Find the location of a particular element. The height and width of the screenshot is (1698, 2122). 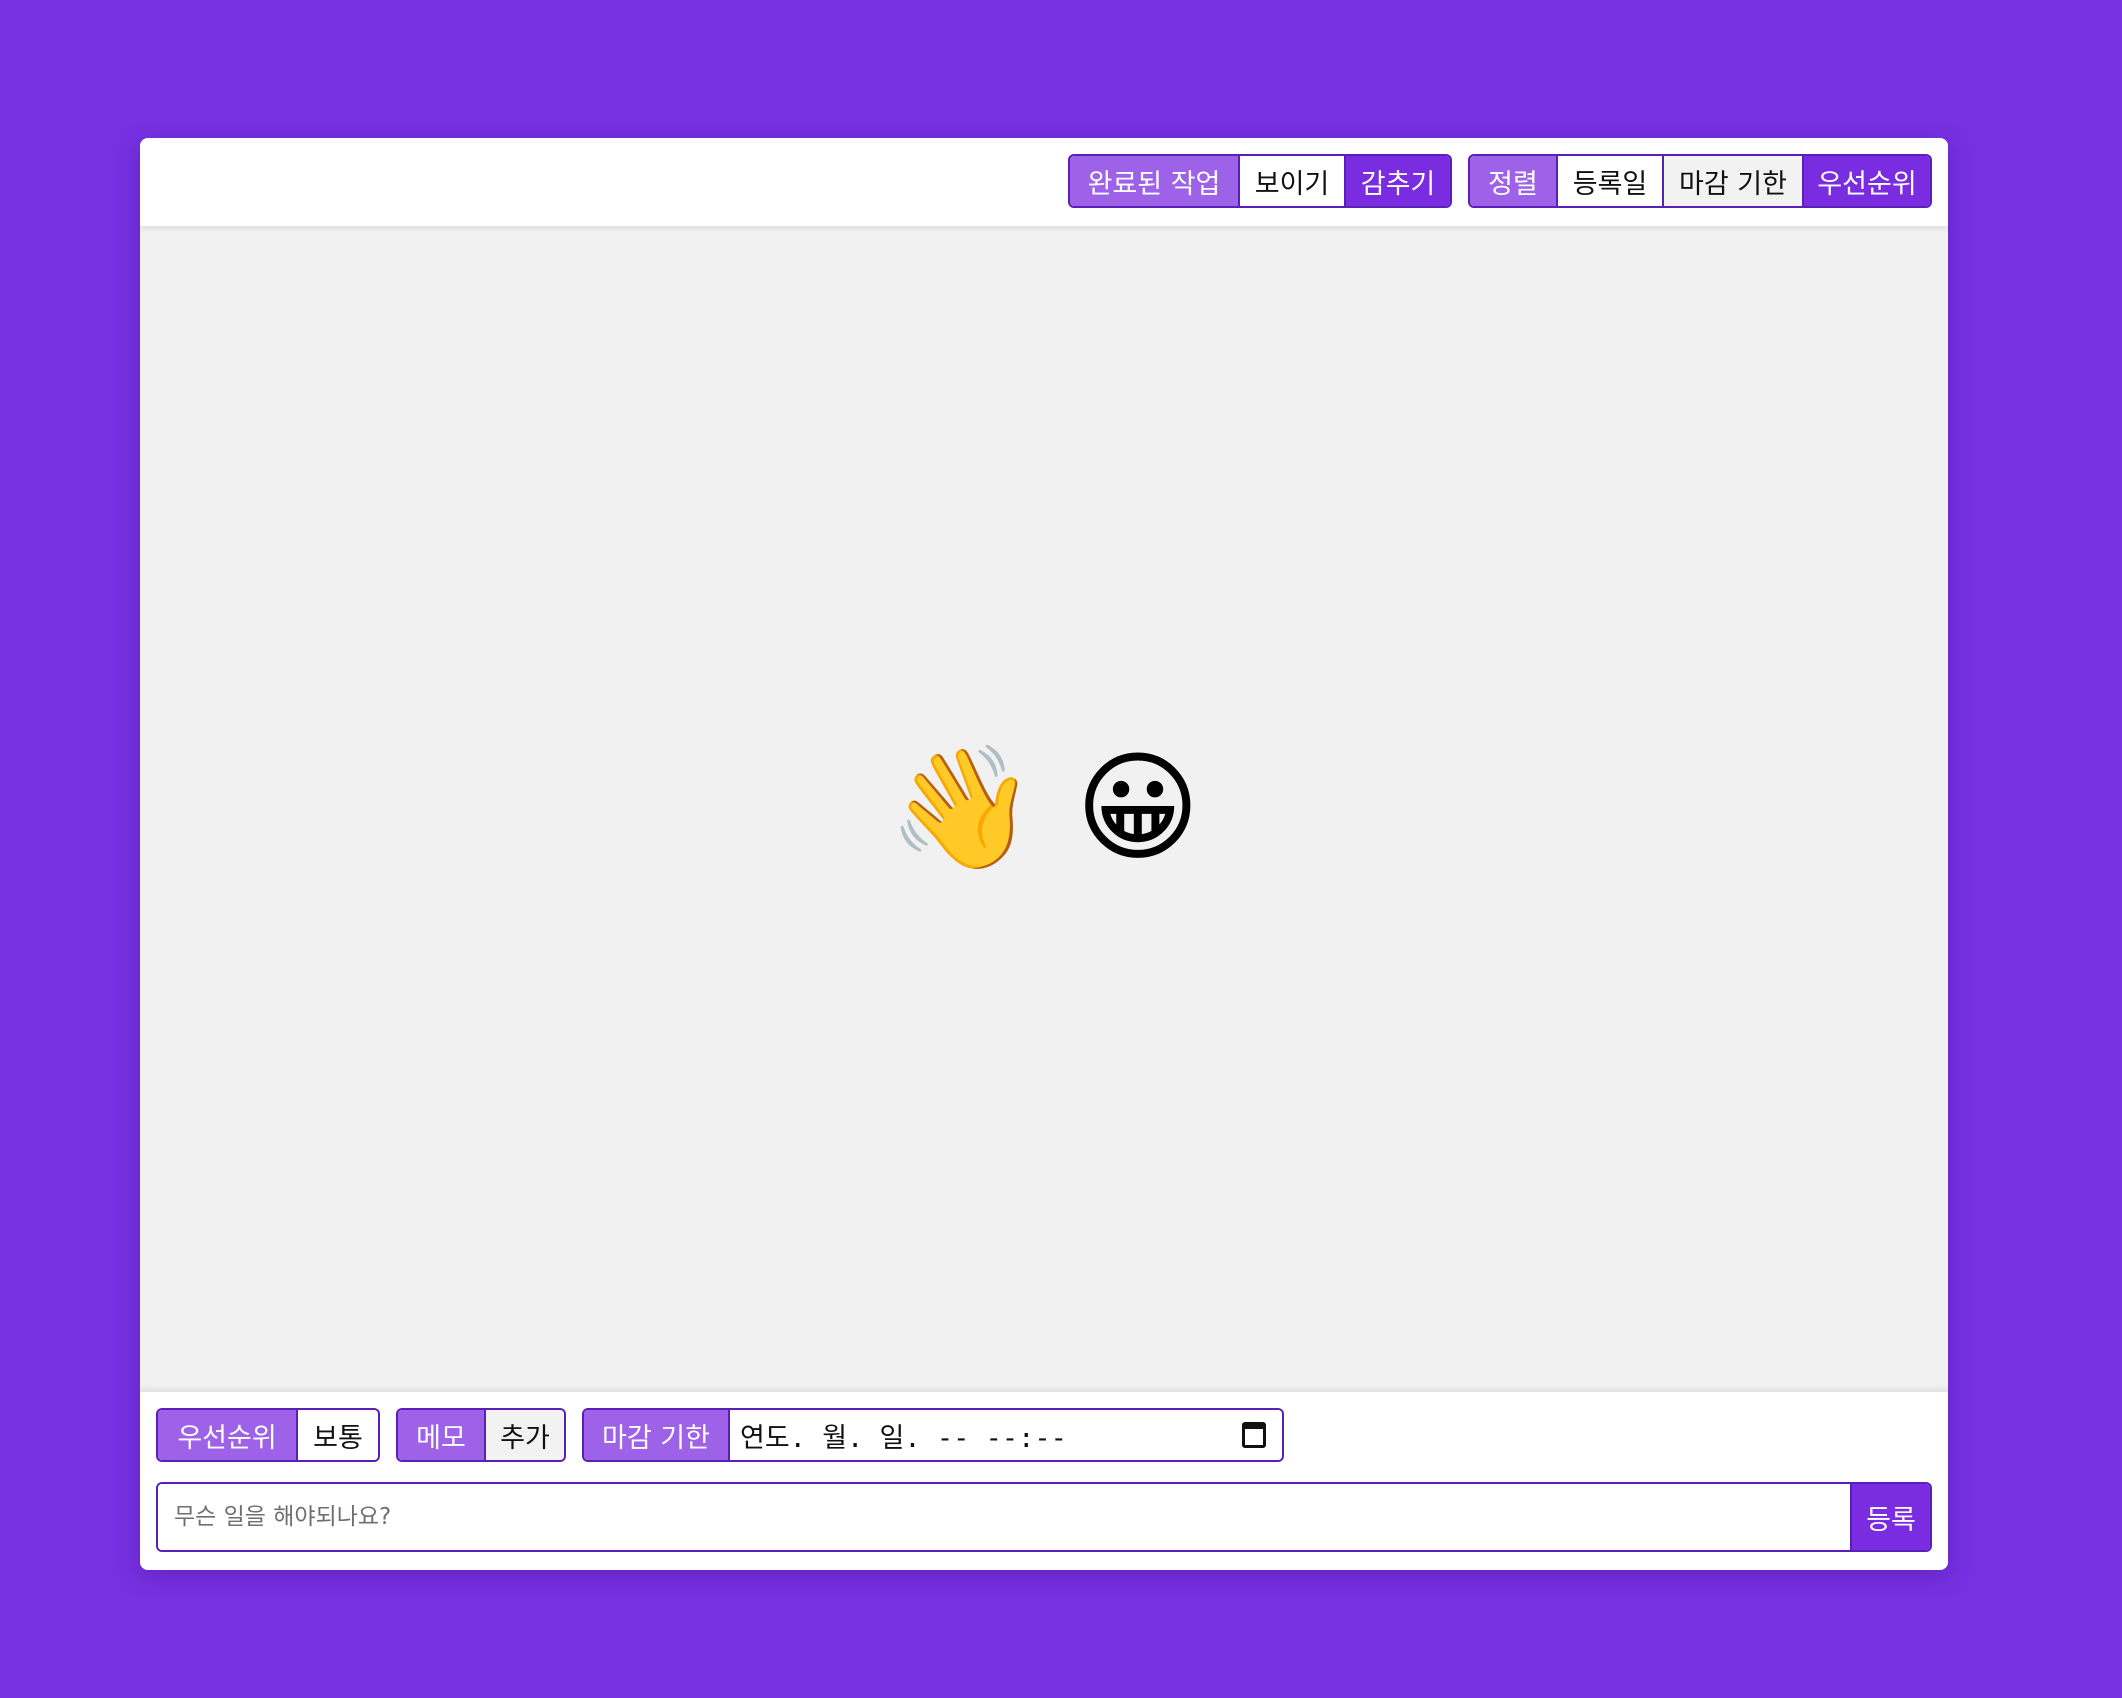

empty-state-emoji: 👋 😀 is located at coordinates (1044, 808).